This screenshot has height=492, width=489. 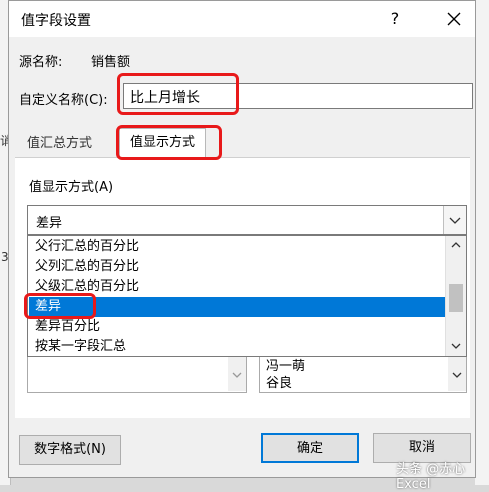 I want to click on close-button, so click(x=454, y=19).